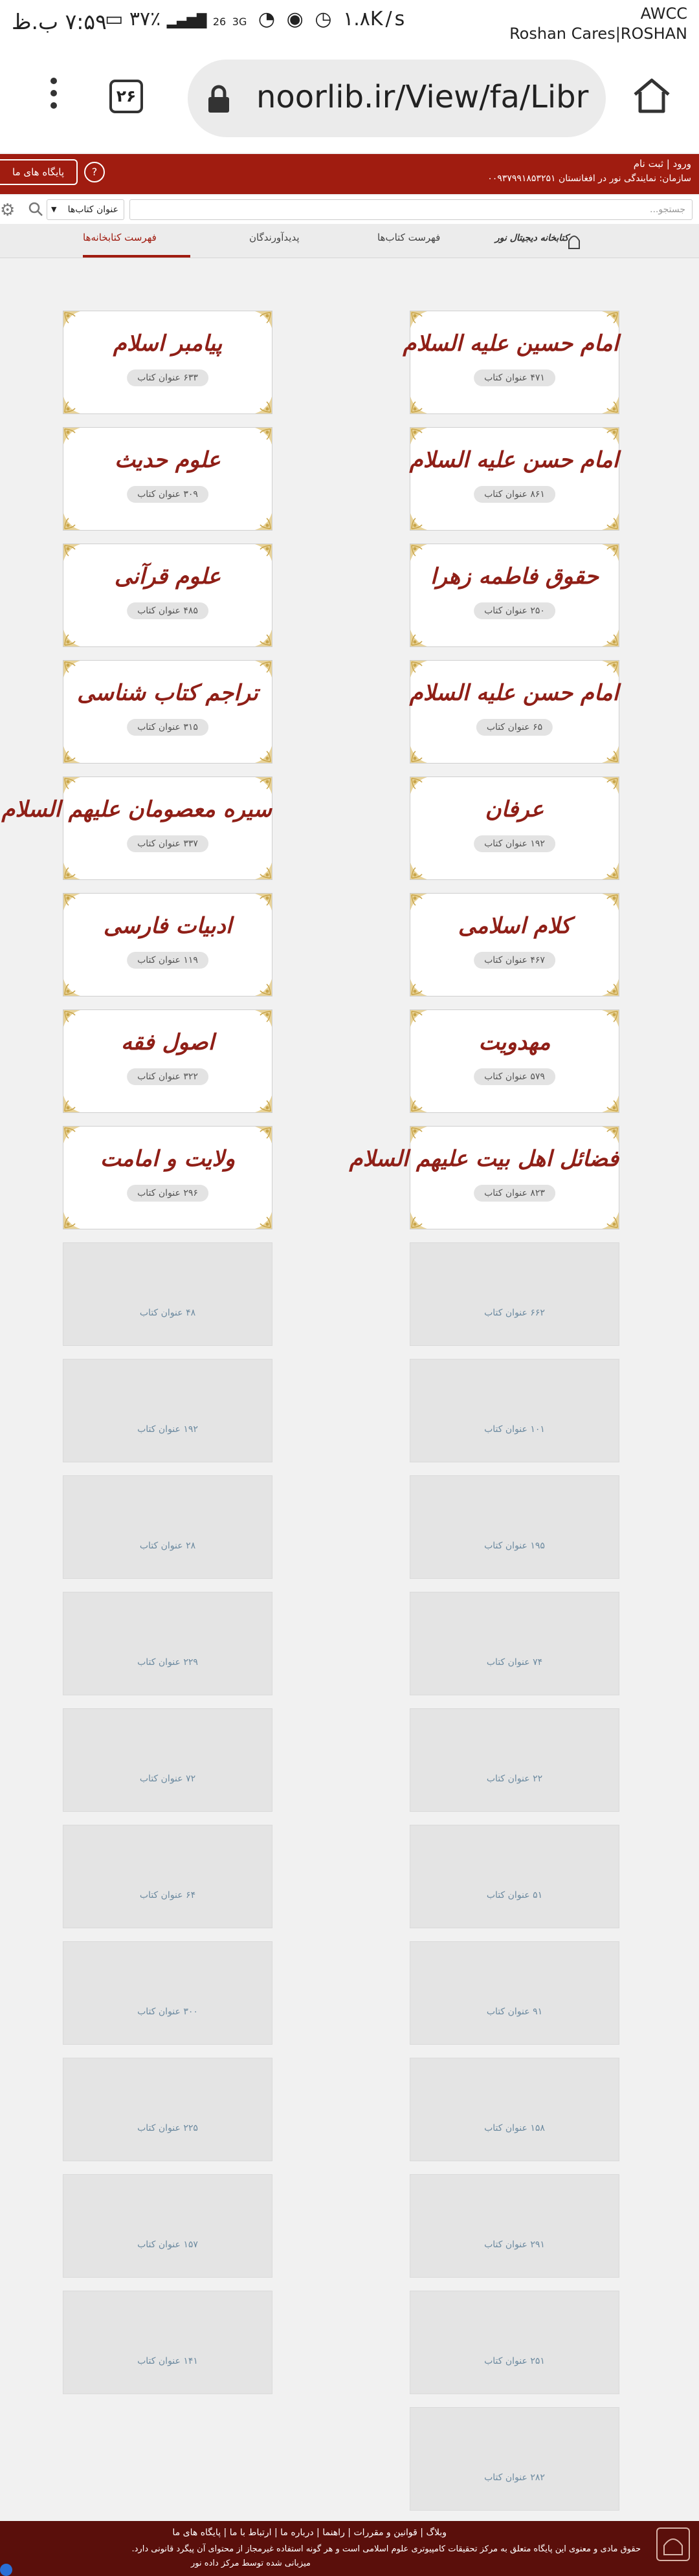 Image resolution: width=699 pixels, height=2576 pixels. What do you see at coordinates (662, 164) in the screenshot?
I see `login-link: ورود | ثبت نام` at bounding box center [662, 164].